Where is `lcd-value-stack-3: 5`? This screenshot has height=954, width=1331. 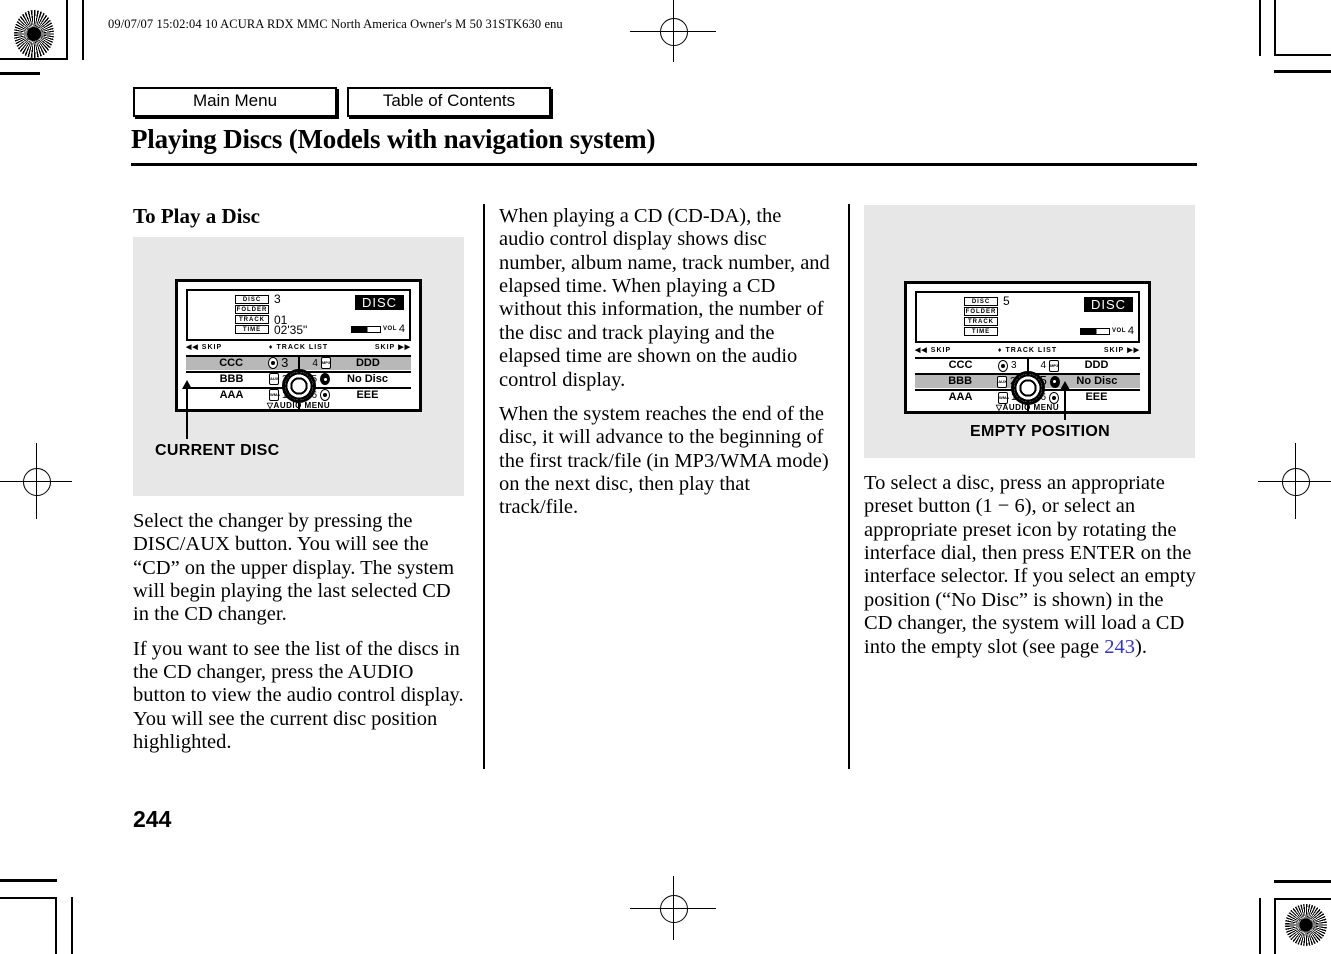
lcd-value-stack-3: 5 is located at coordinates (1006, 316).